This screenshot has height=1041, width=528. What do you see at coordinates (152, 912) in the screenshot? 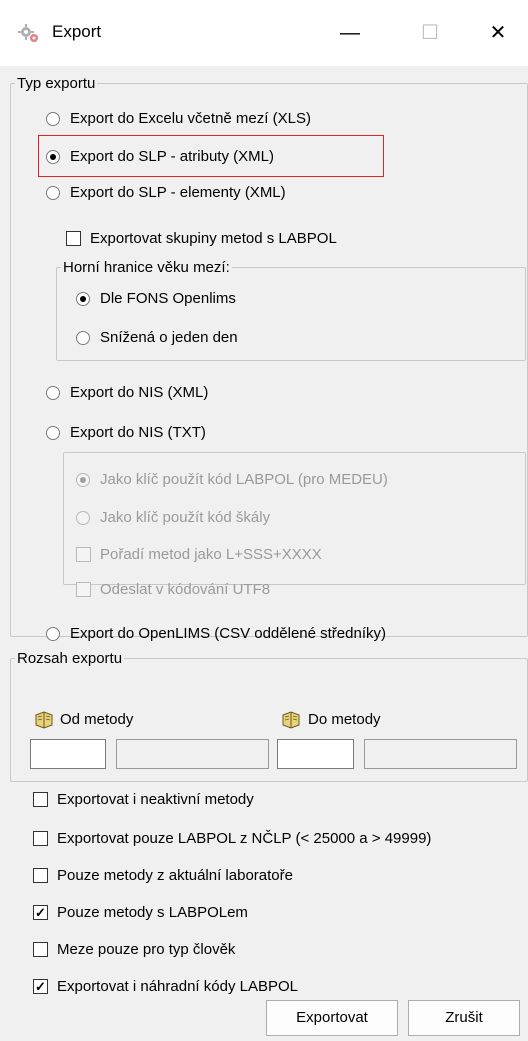
I see `checkbox-label: Pouze metody s LABPOLem` at bounding box center [152, 912].